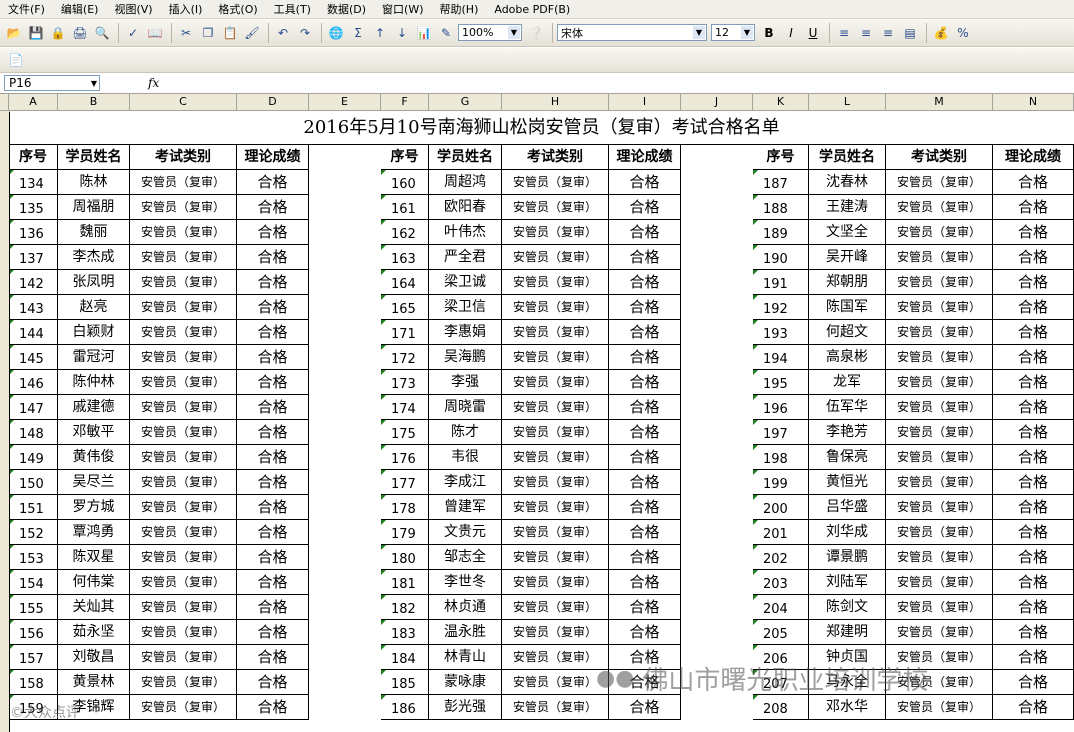 The height and width of the screenshot is (732, 1074). Describe the element at coordinates (405, 182) in the screenshot. I see `seq-cell: 160` at that location.